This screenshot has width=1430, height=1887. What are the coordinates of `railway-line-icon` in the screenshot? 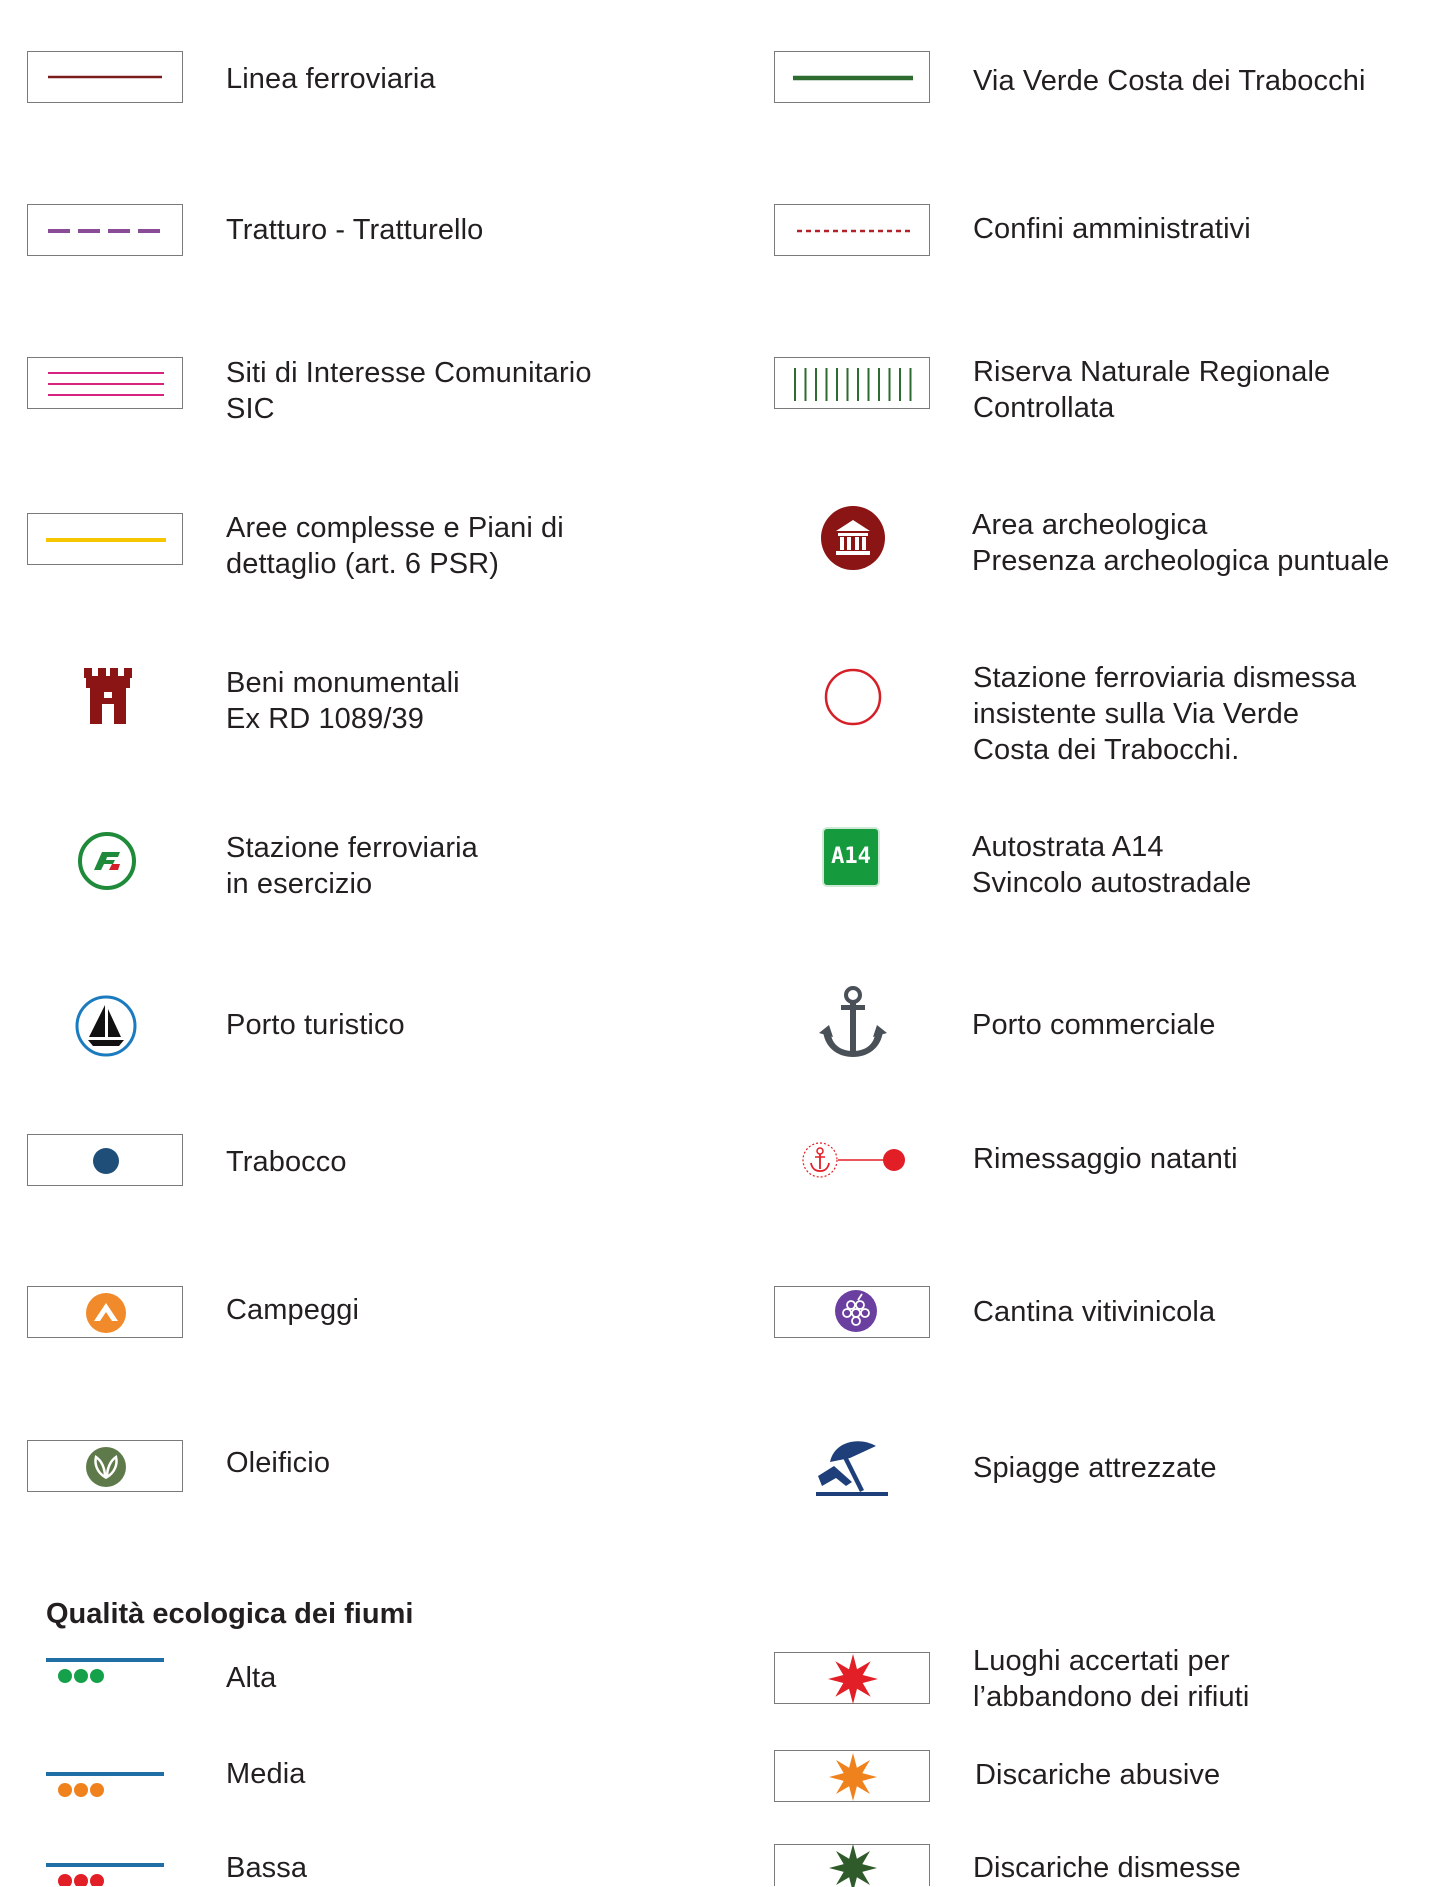 It's located at (105, 77).